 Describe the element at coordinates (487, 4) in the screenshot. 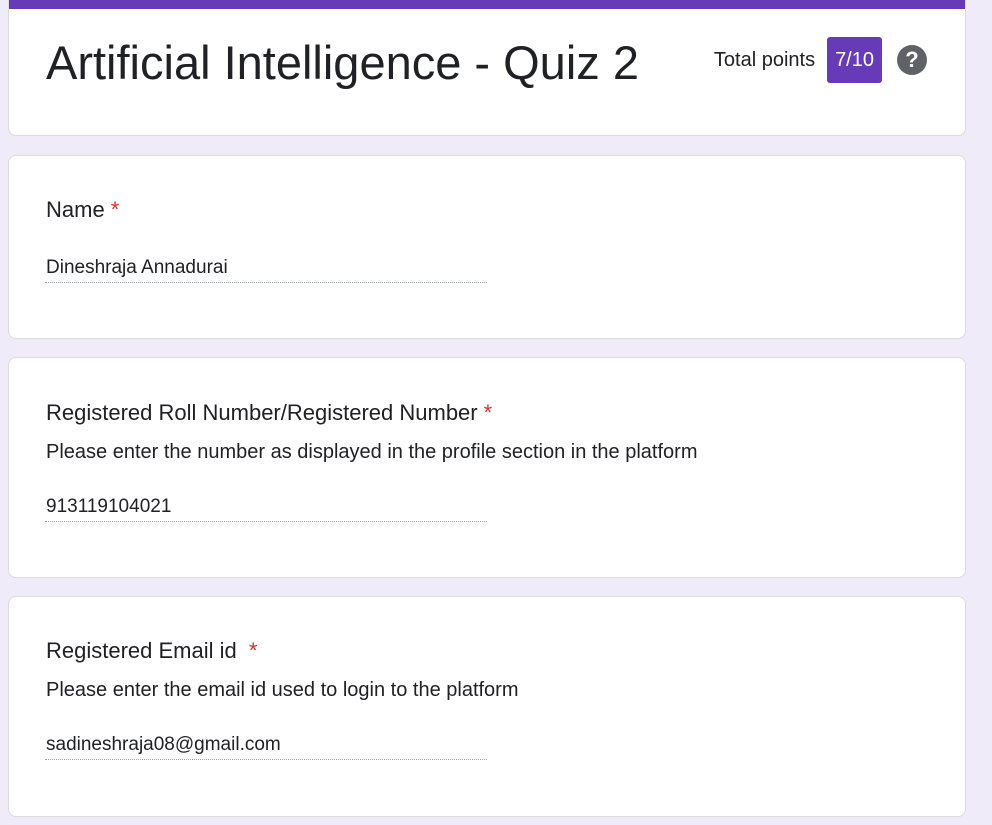

I see `header-accent-bar` at that location.